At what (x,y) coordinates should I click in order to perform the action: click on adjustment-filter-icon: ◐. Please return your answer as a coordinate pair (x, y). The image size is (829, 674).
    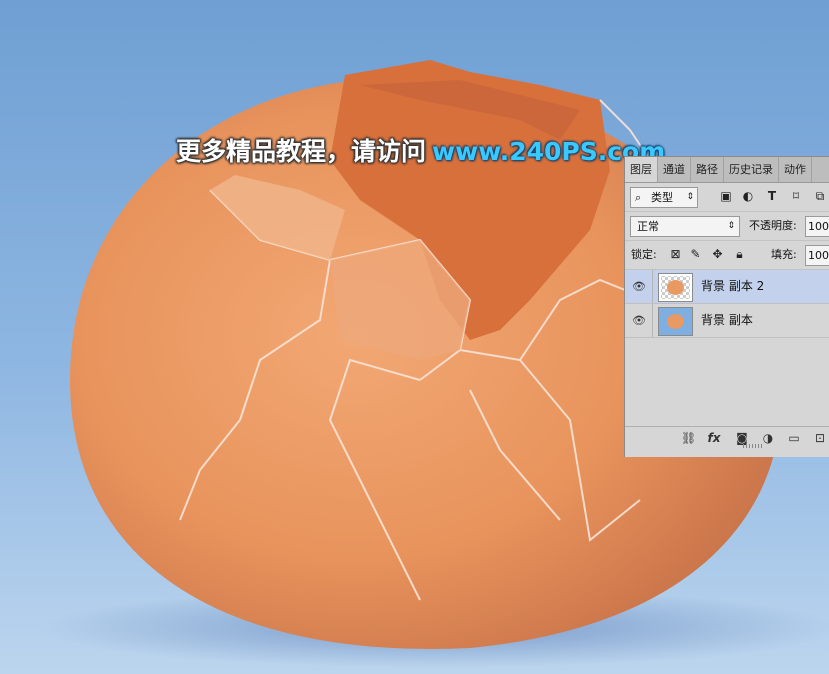
    Looking at the image, I should click on (748, 196).